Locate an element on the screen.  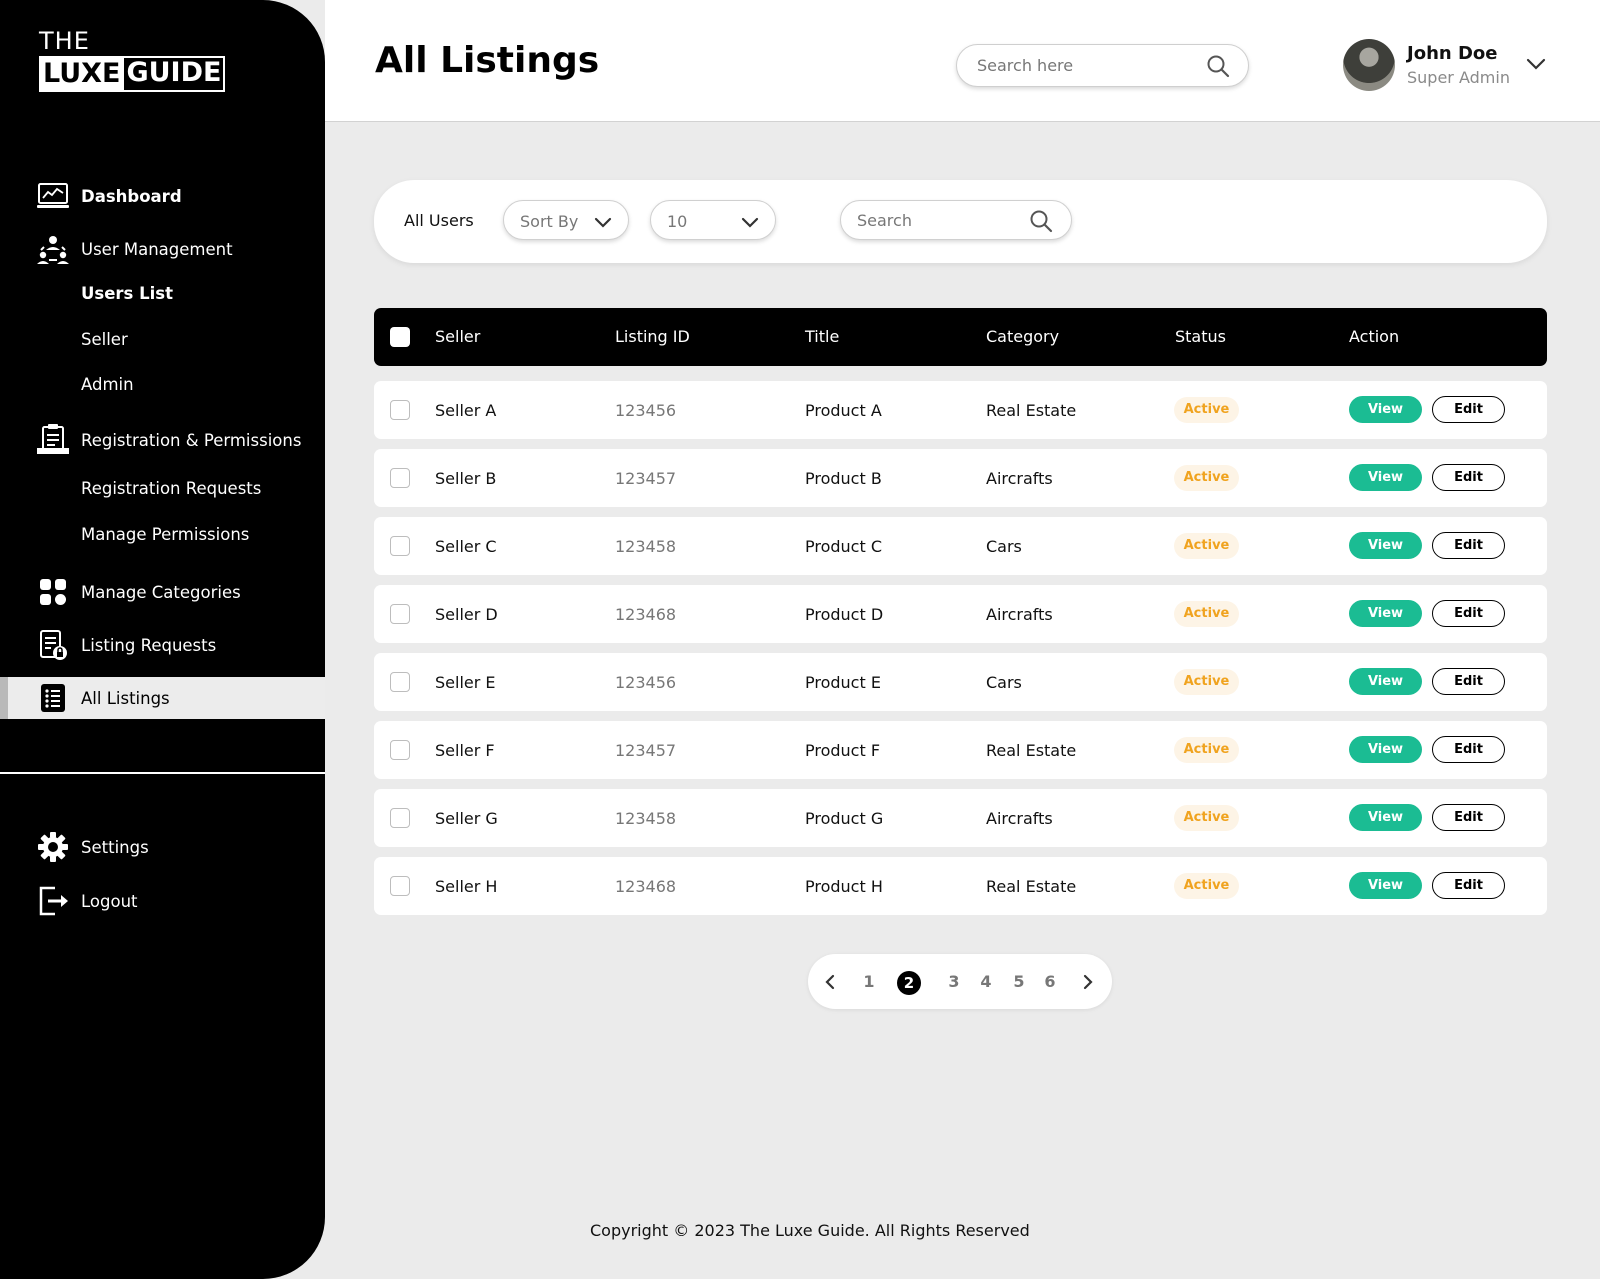
sort-by-label: Sort By is located at coordinates (549, 221).